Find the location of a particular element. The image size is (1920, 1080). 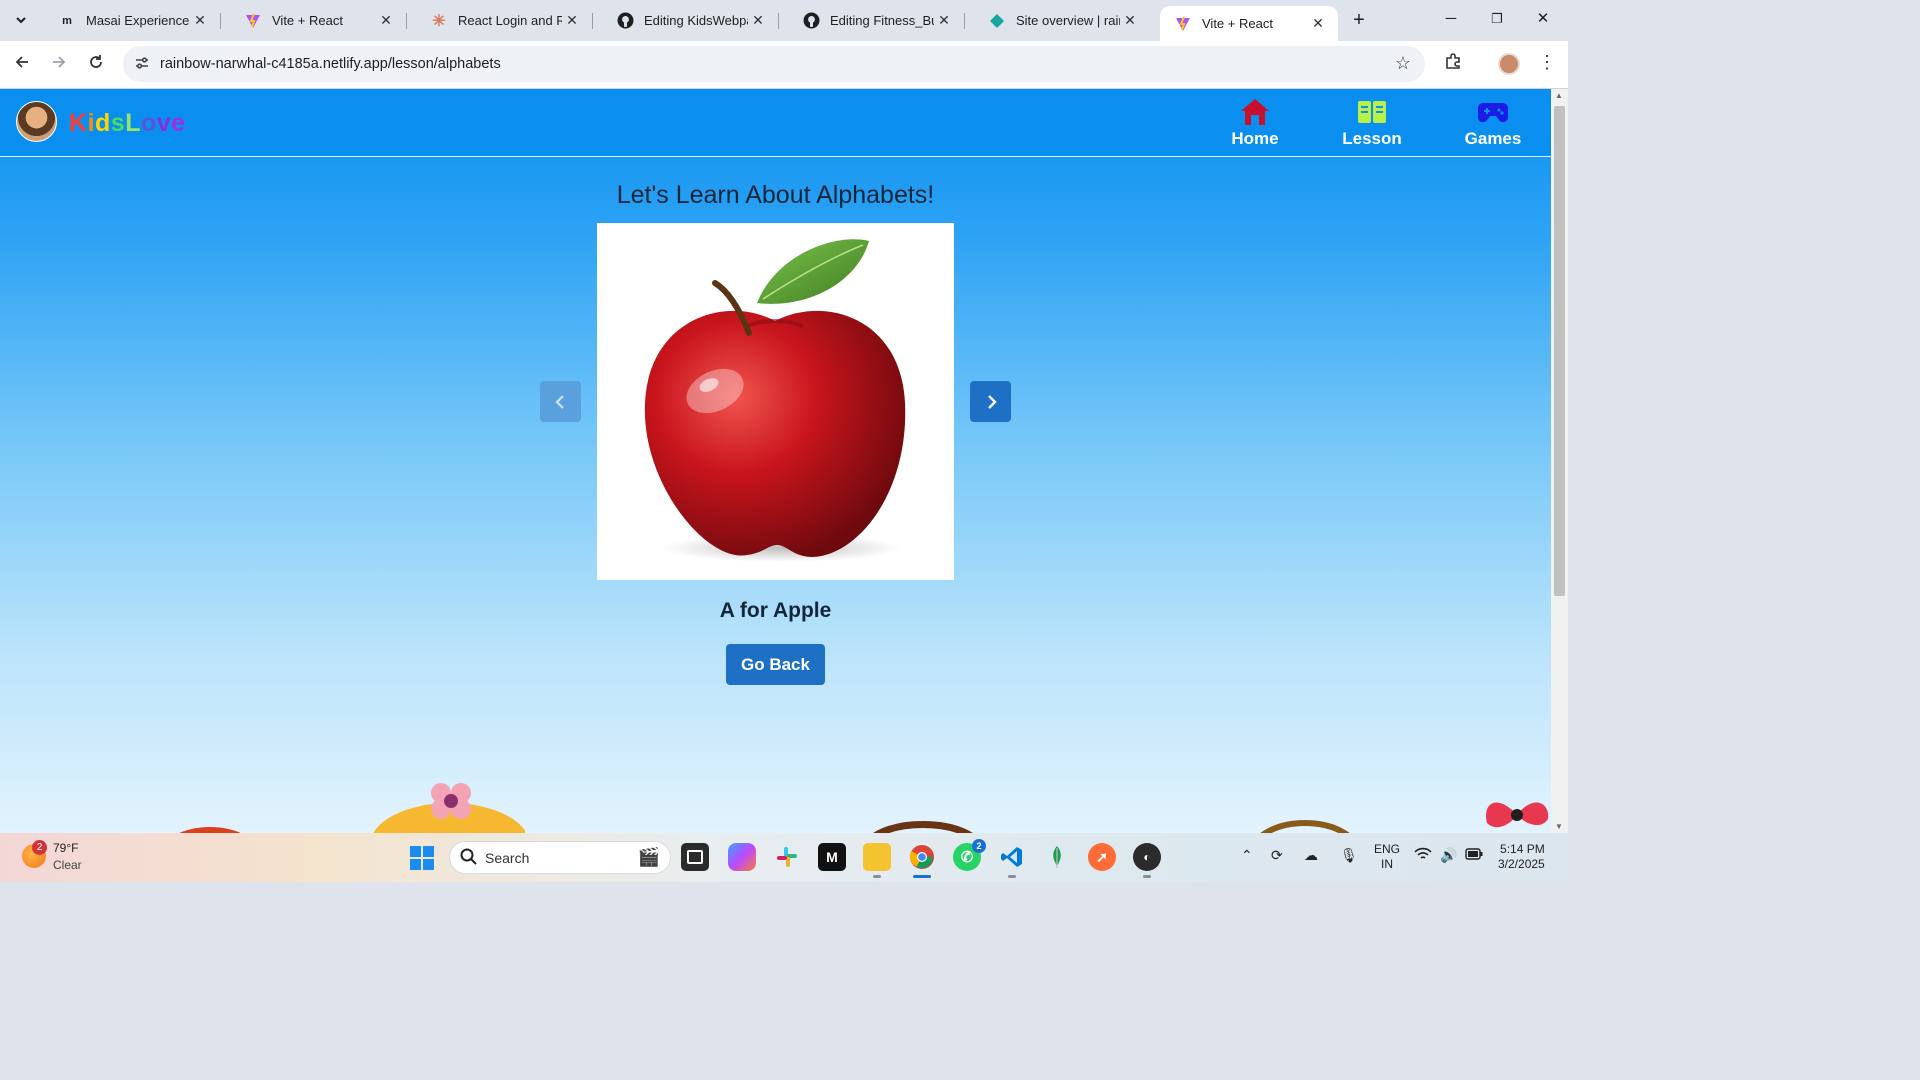

search-highlight-icon: 🎬 is located at coordinates (648, 857).